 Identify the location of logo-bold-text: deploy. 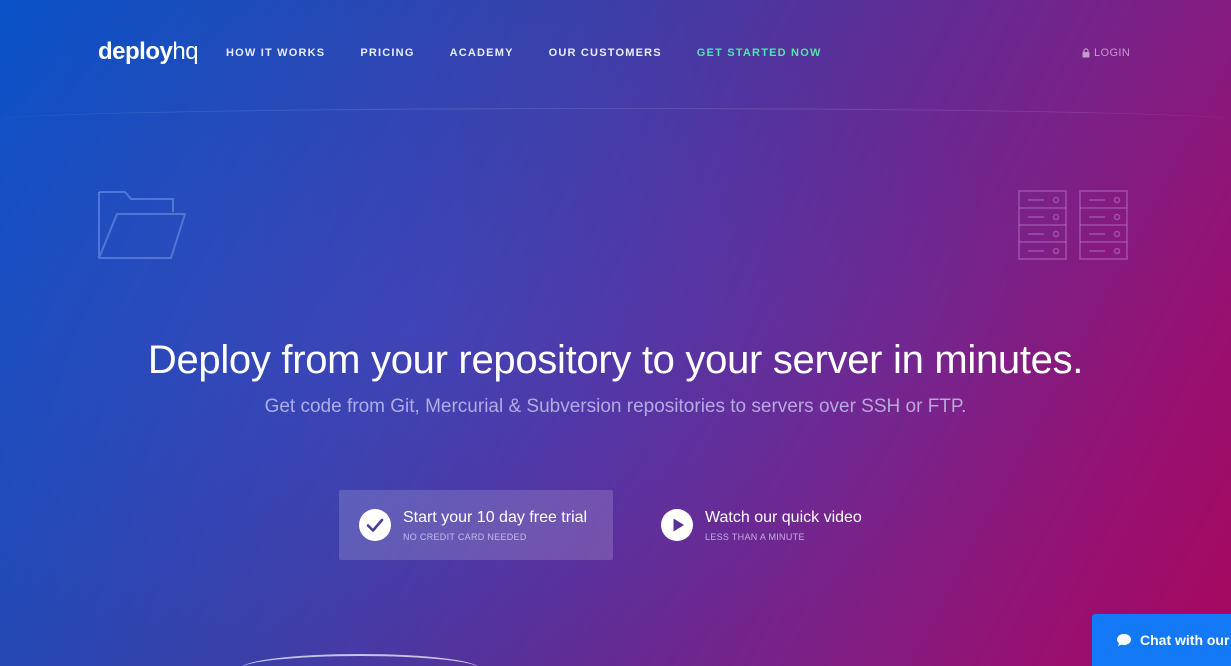
(135, 51).